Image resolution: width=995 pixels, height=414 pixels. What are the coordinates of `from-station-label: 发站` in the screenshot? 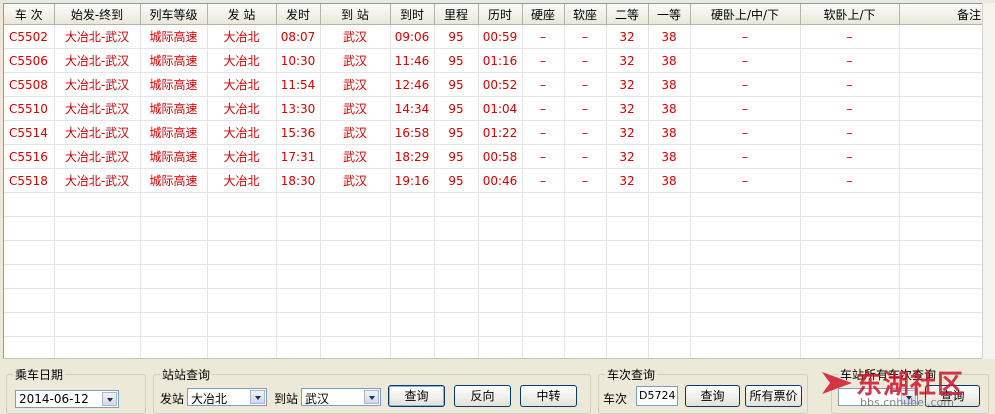 It's located at (172, 399).